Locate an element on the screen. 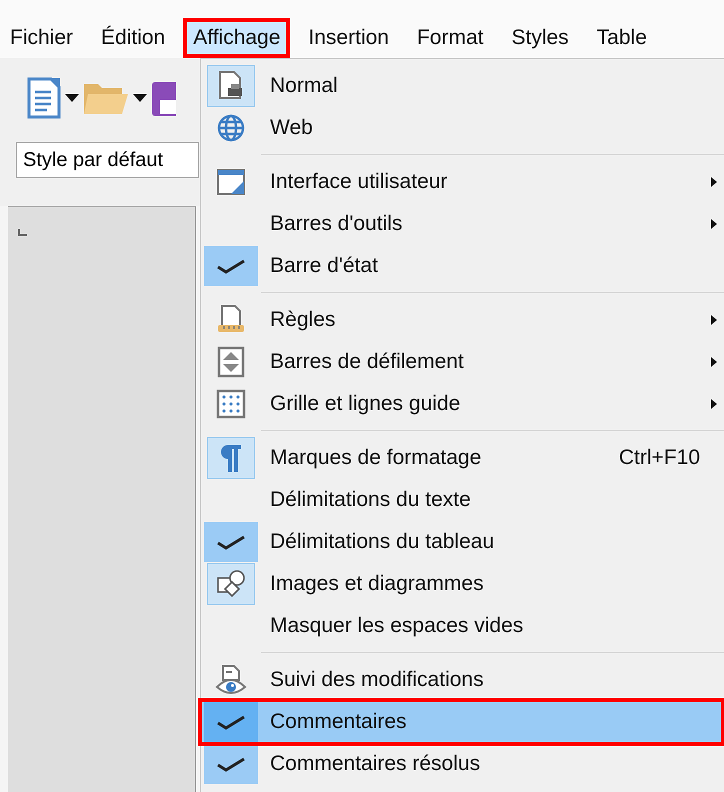 The height and width of the screenshot is (792, 724). menu-item-row: Délimitations du tableau is located at coordinates (461, 542).